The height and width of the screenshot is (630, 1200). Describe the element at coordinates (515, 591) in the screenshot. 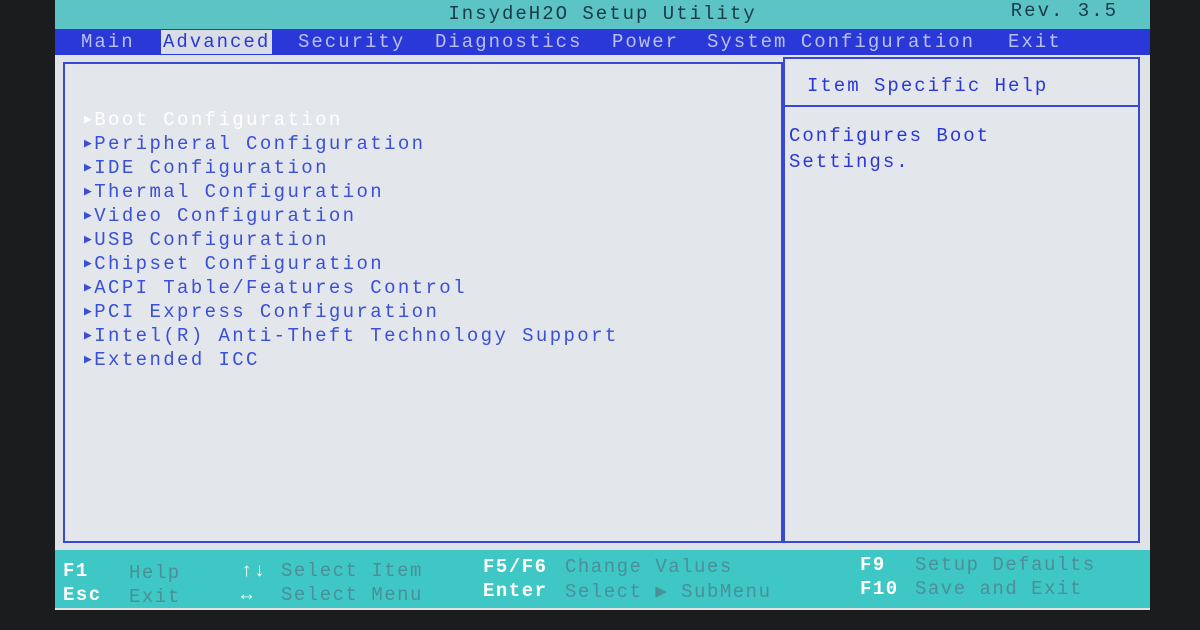

I see `key-enter: Enter` at that location.